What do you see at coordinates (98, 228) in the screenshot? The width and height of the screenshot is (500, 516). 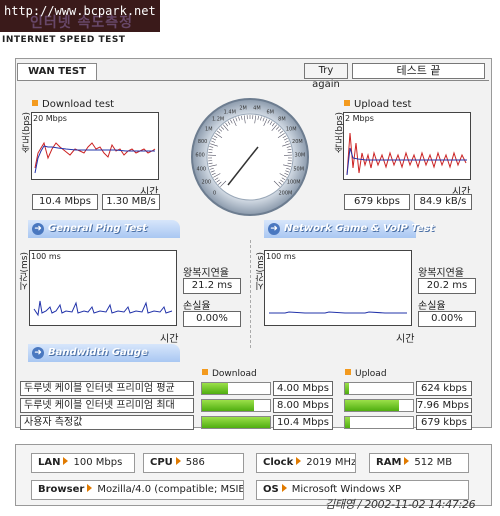 I see `tab-label: General Ping Test` at bounding box center [98, 228].